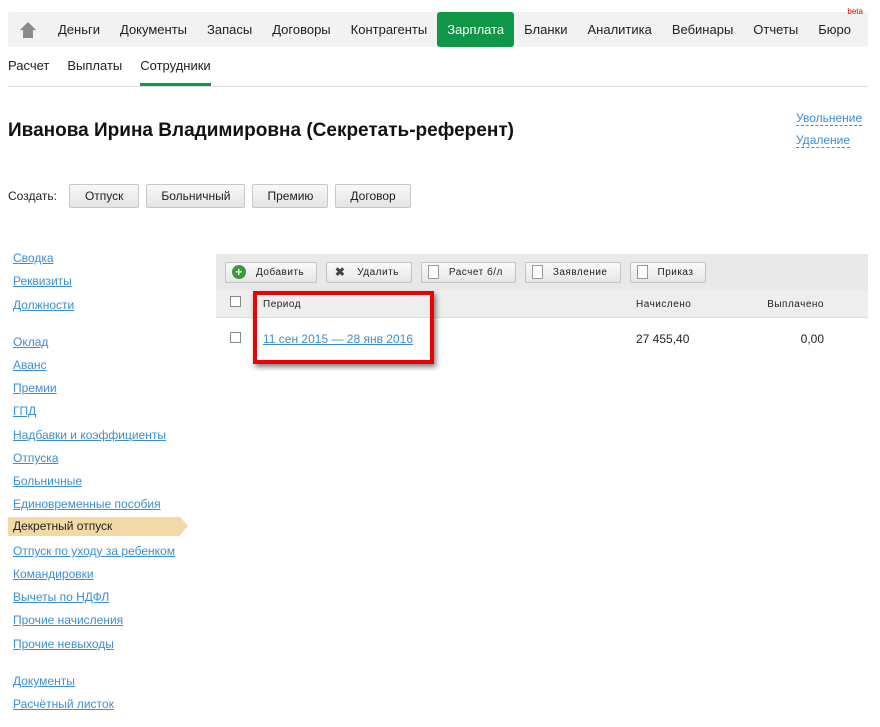 The image size is (880, 727). I want to click on close-icon: ✖, so click(340, 272).